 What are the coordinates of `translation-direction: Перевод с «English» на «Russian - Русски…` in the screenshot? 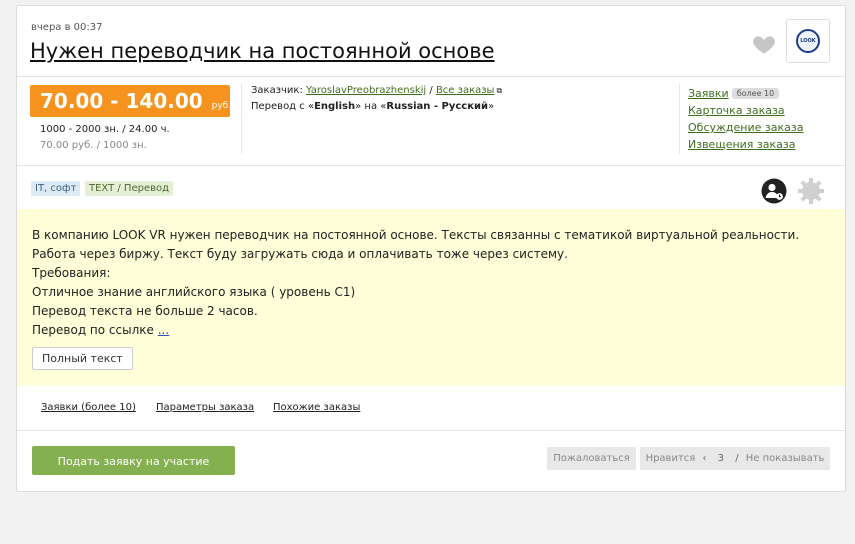 It's located at (372, 106).